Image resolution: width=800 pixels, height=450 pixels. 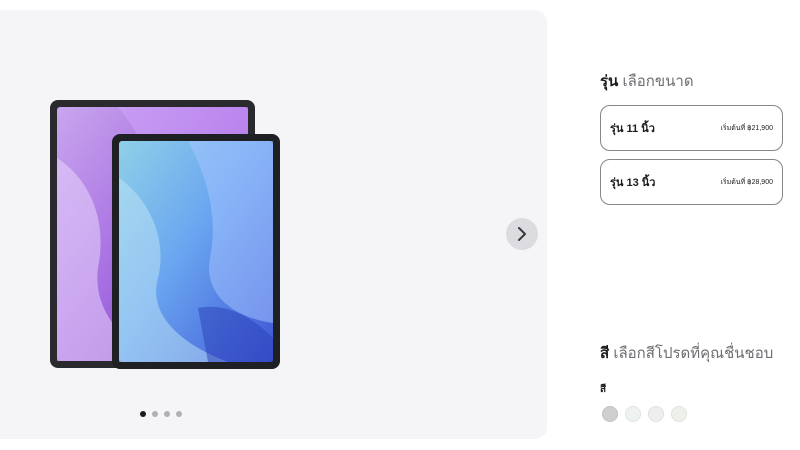 I want to click on color-section-title-strong: สี, so click(x=605, y=353).